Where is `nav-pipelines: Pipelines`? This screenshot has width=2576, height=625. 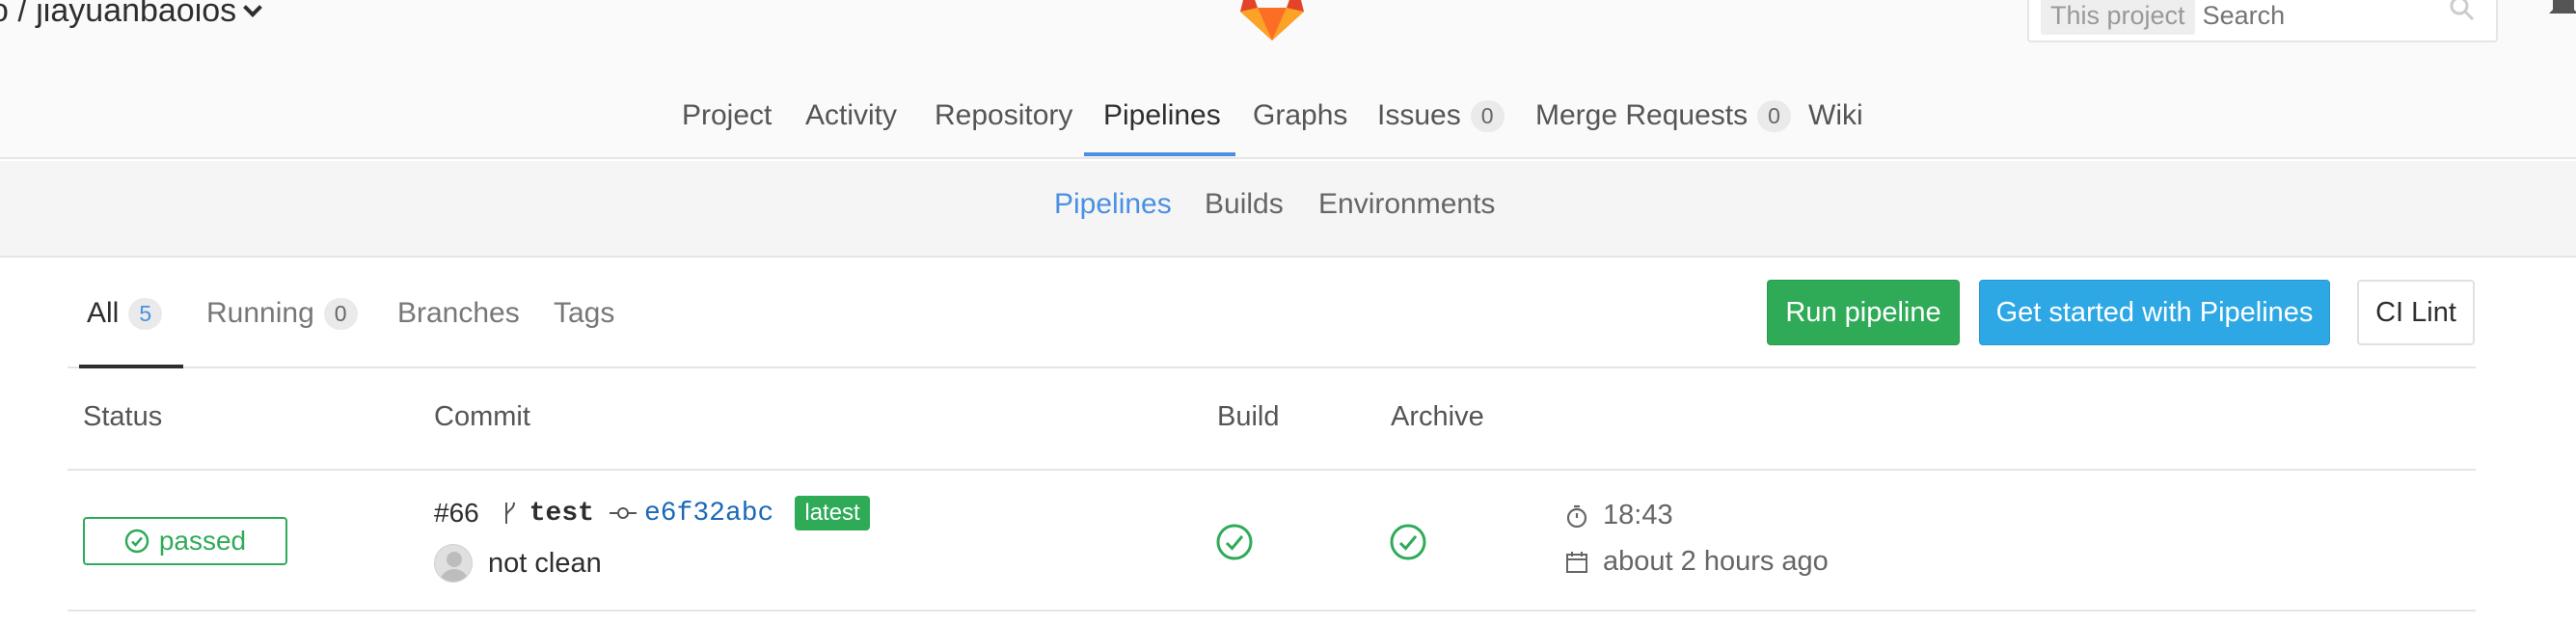 nav-pipelines: Pipelines is located at coordinates (1162, 116).